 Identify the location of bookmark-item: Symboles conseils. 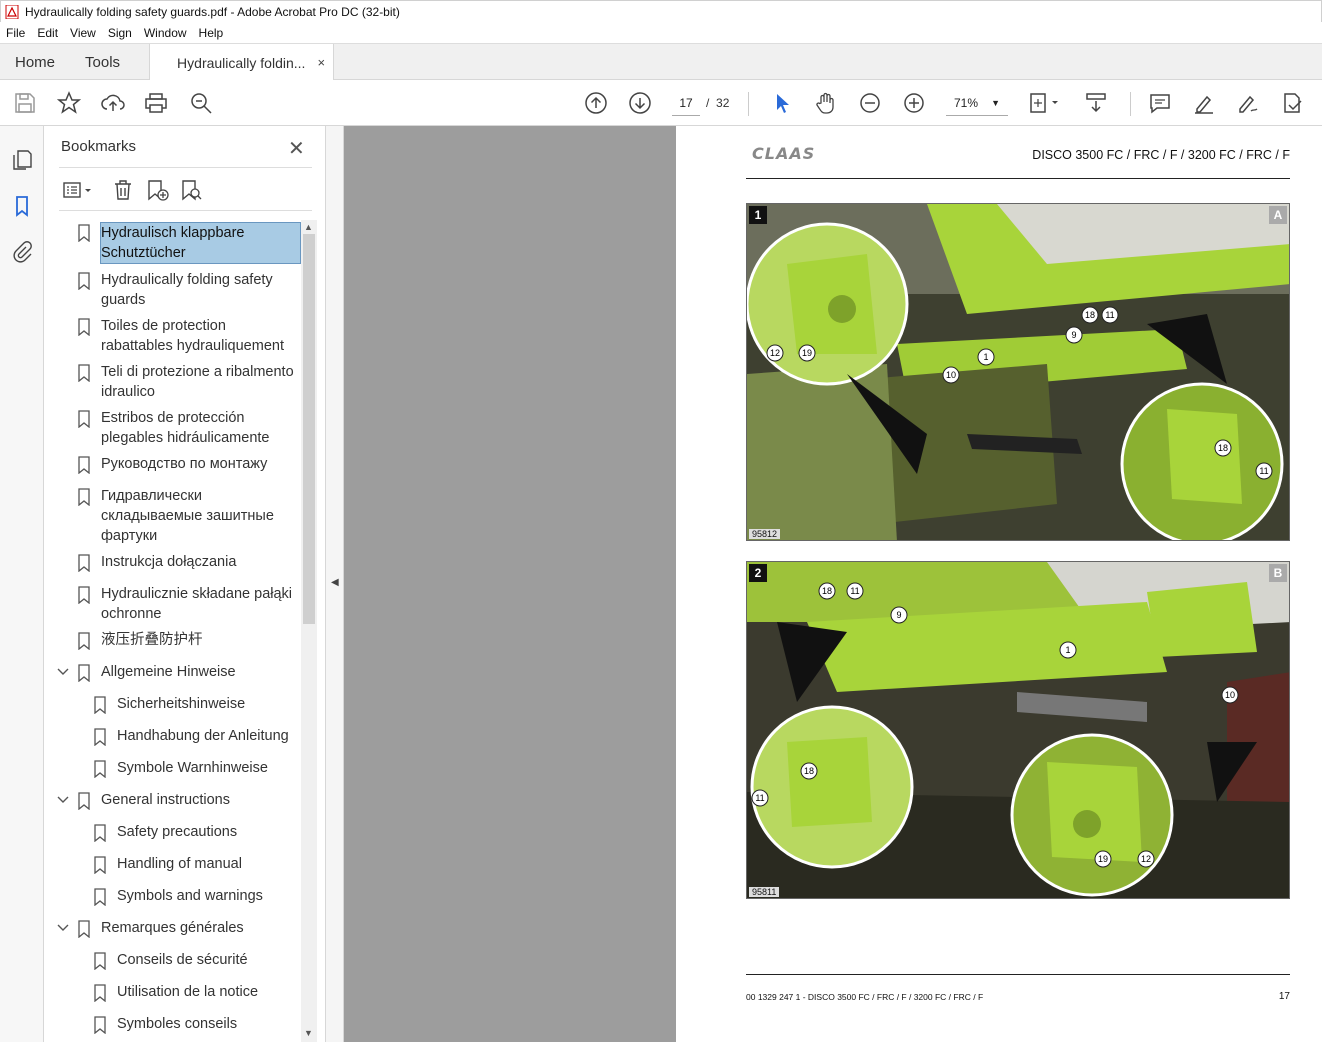
(174, 1028).